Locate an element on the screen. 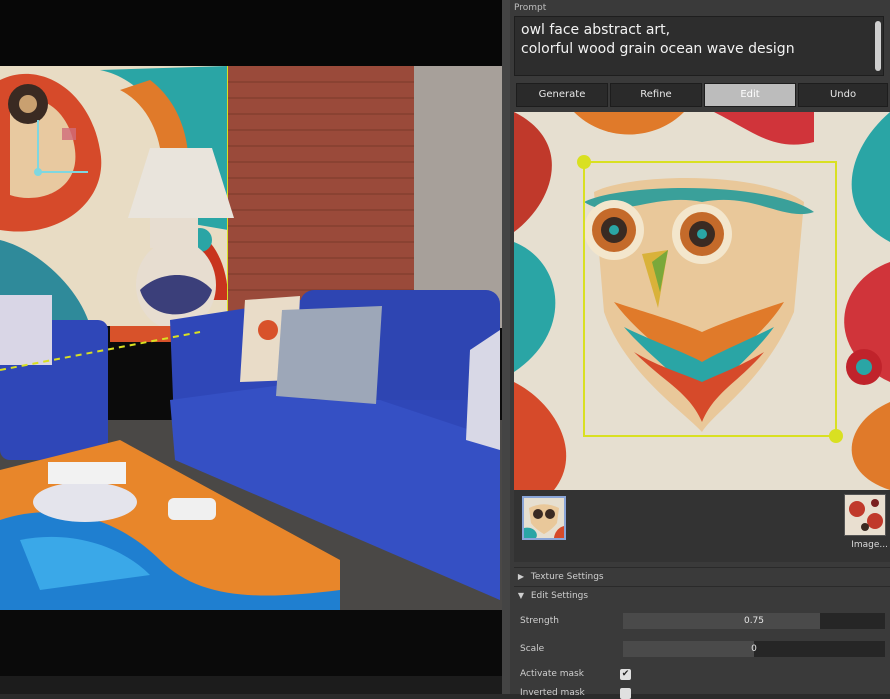  activate-mask-label: Activate mask is located at coordinates (552, 674).